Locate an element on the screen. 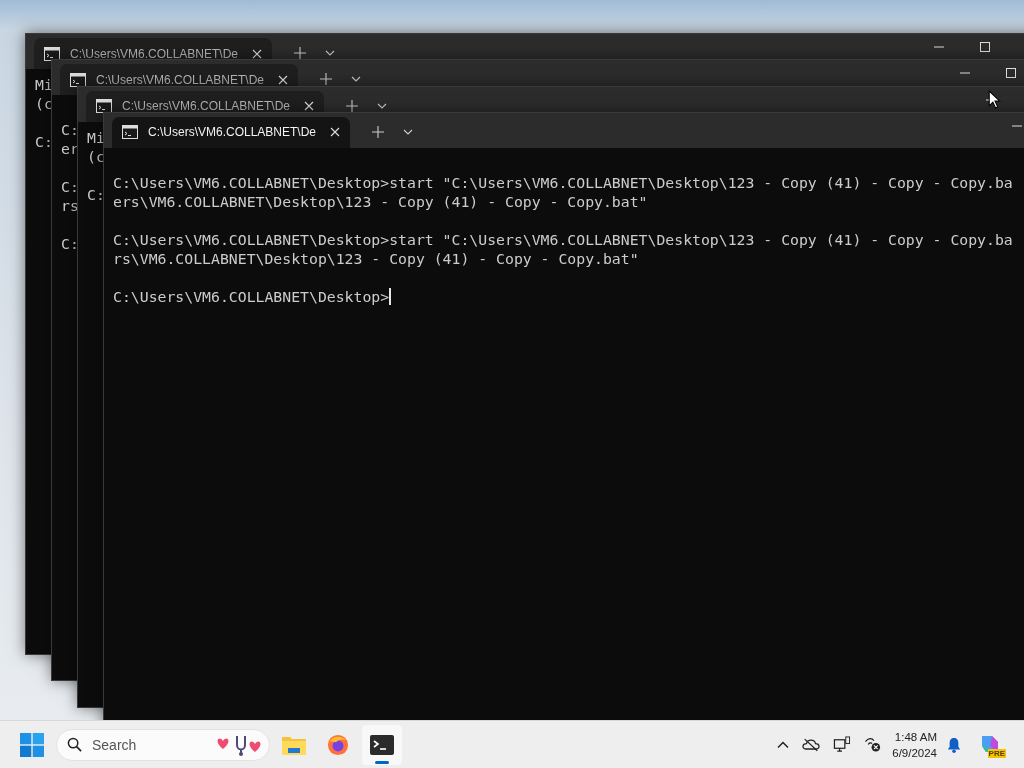  terminal-tab: C:\Users\VM6.COLLABNET\De is located at coordinates (231, 132).